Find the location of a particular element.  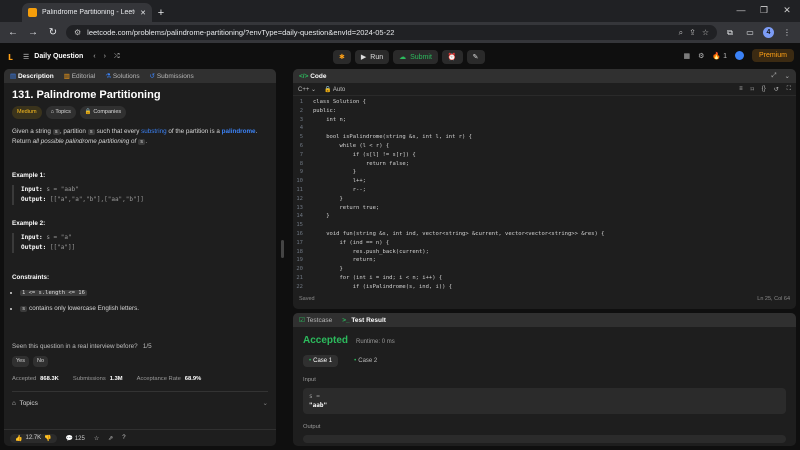

no-button: No is located at coordinates (40, 361).